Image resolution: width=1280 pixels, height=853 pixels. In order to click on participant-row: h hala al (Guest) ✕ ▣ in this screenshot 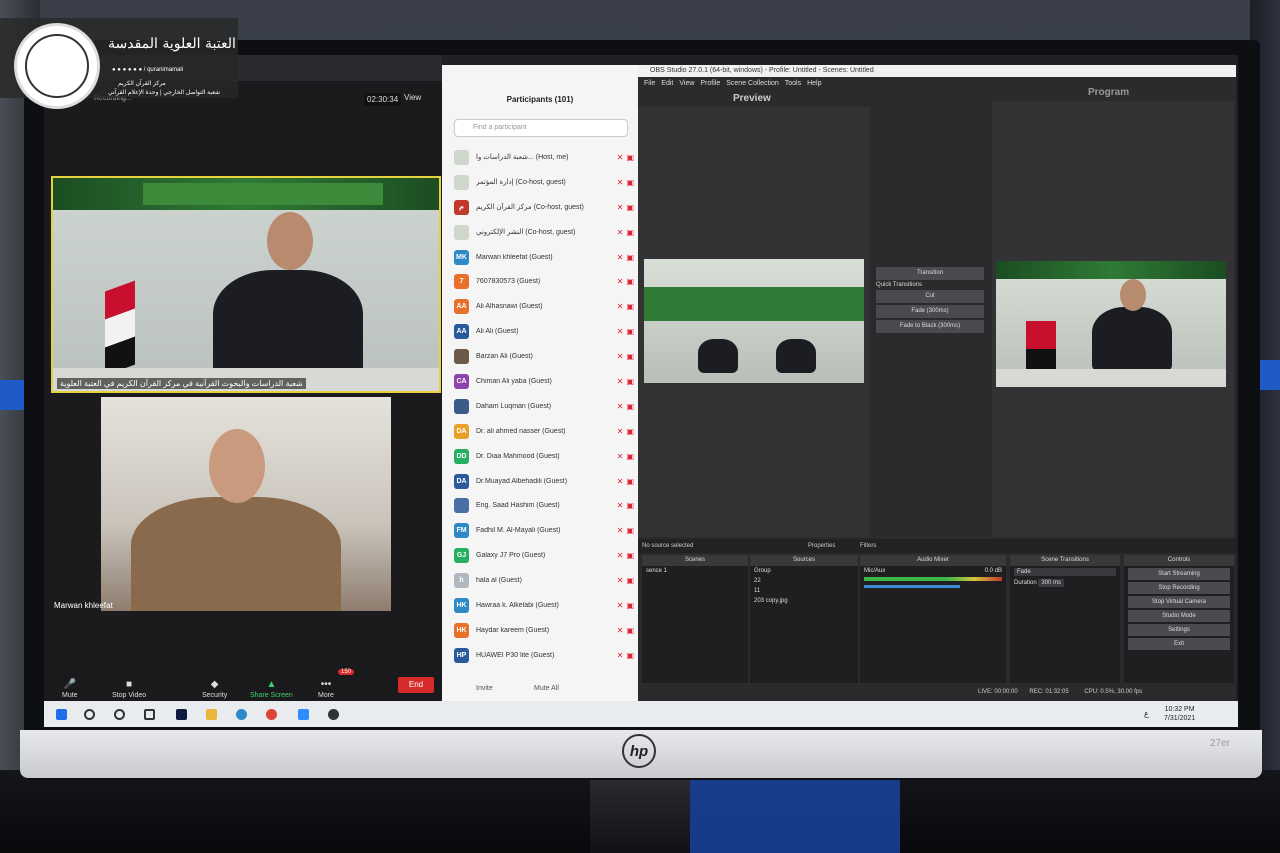, I will do `click(544, 580)`.